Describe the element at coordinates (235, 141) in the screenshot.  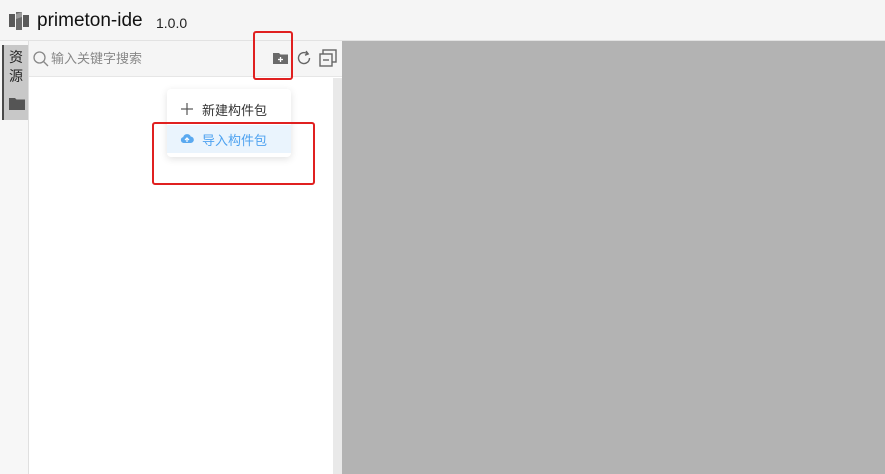
I see `menu-item-label: 导入构件包` at that location.